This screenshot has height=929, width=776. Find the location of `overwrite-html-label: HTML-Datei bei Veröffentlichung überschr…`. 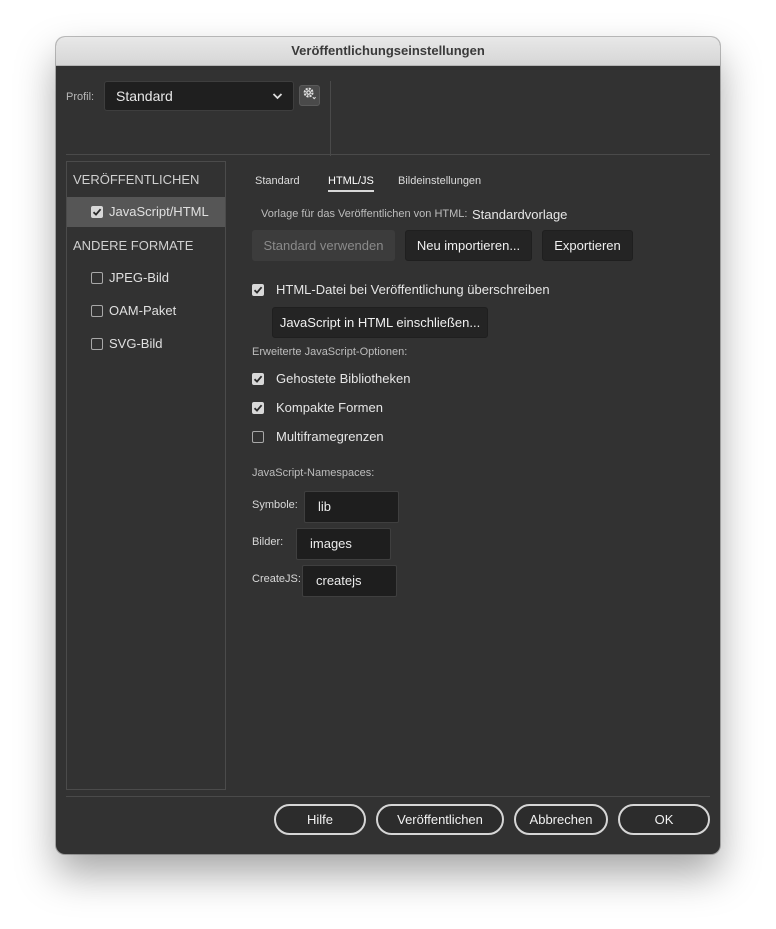

overwrite-html-label: HTML-Datei bei Veröffentlichung überschr… is located at coordinates (413, 289).